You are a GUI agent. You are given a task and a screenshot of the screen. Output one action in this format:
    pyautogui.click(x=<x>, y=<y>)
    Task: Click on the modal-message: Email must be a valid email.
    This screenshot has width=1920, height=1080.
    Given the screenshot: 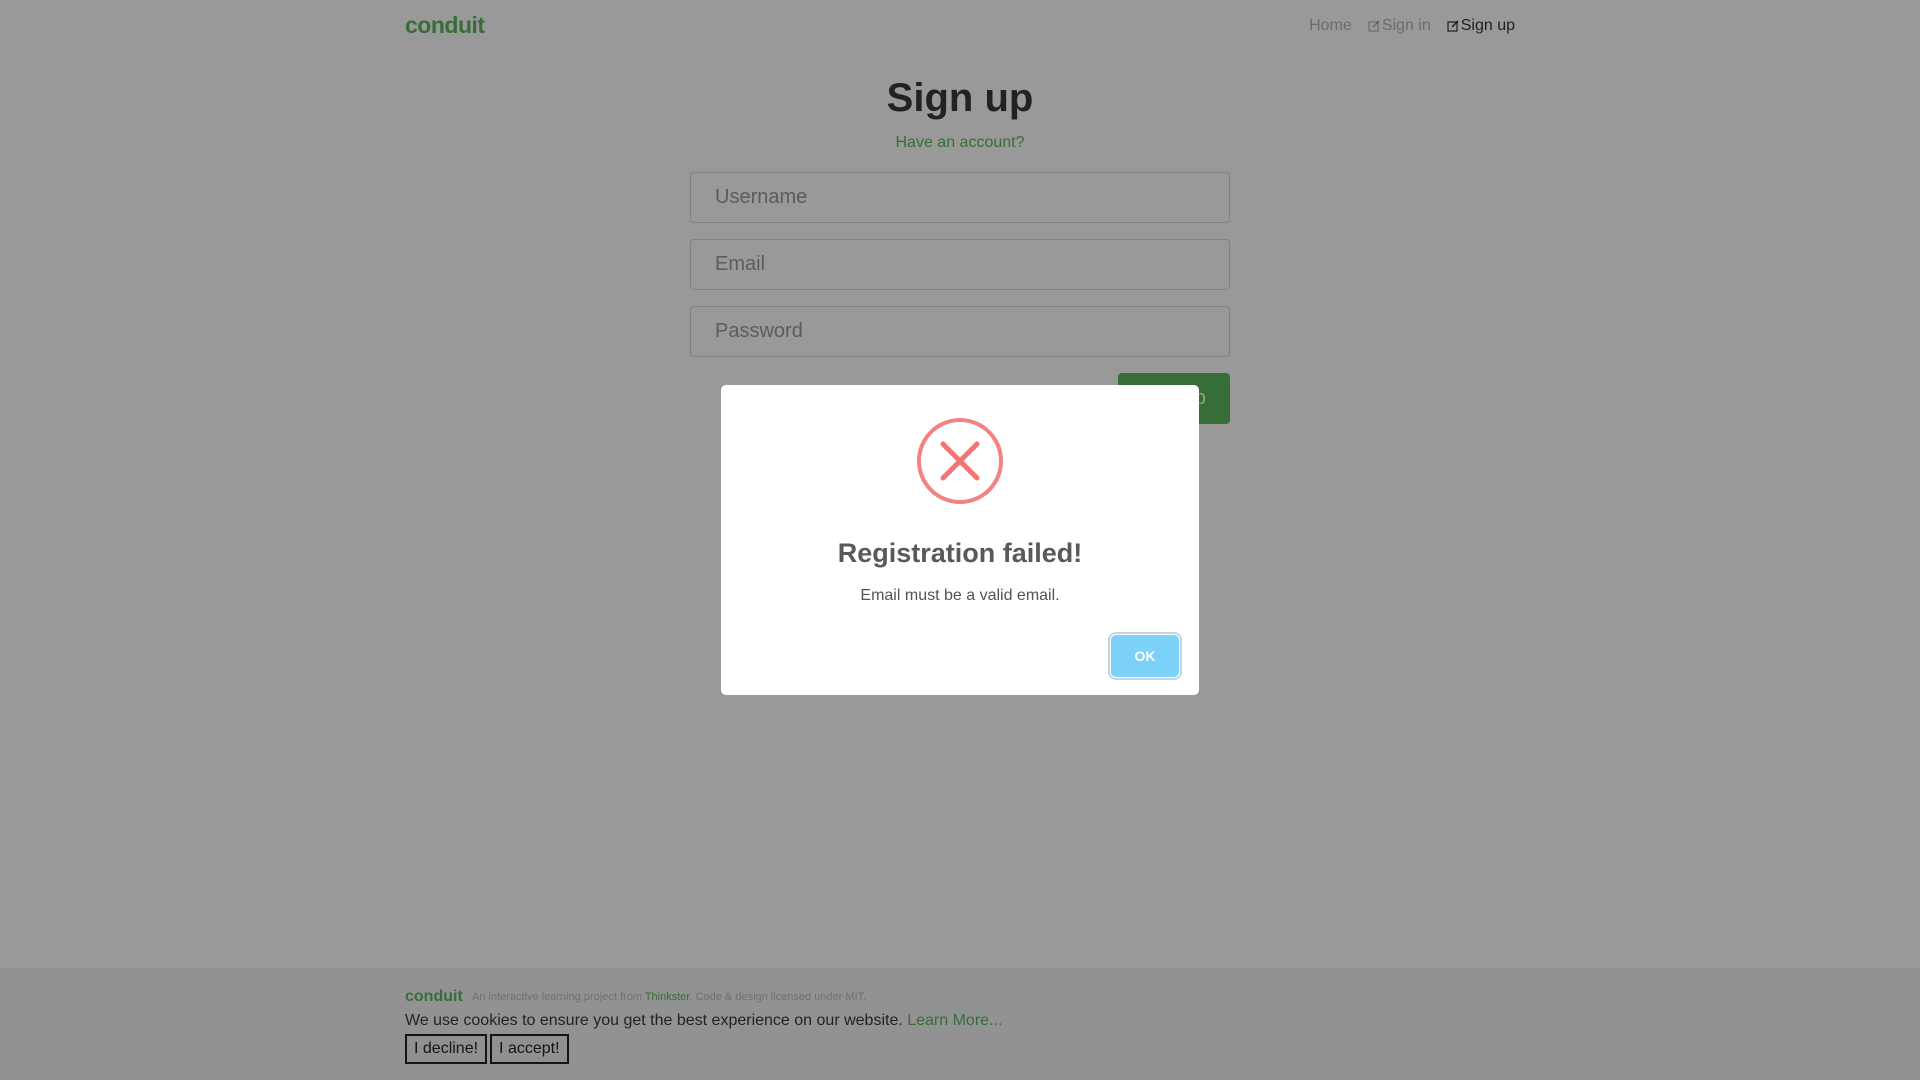 What is the action you would take?
    pyautogui.click(x=960, y=595)
    